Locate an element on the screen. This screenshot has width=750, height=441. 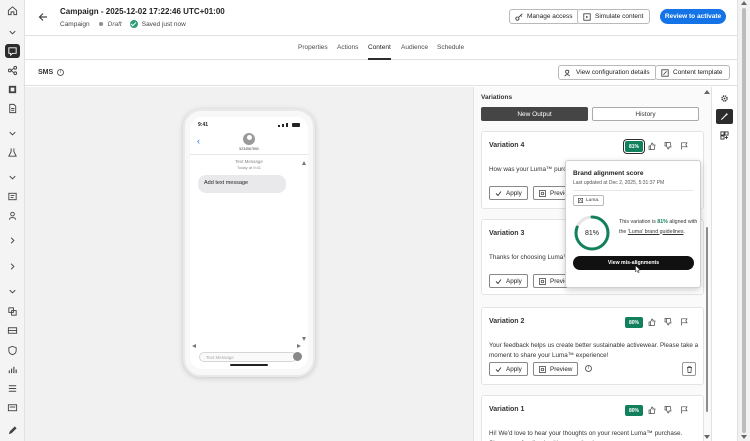
manage-access-button: Manage access is located at coordinates (544, 16).